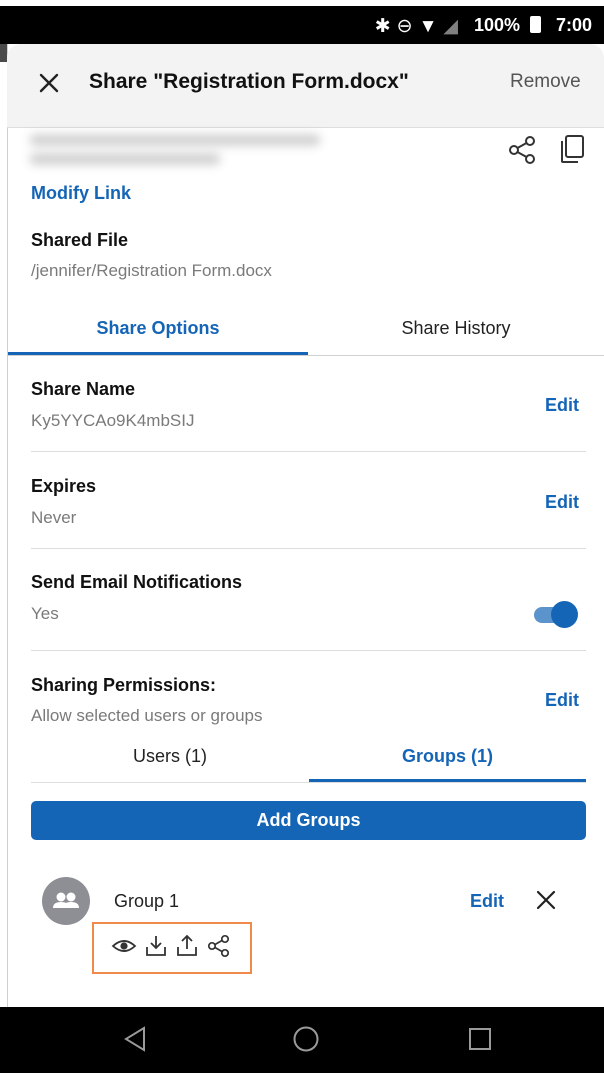 Image resolution: width=604 pixels, height=1073 pixels. What do you see at coordinates (54, 517) in the screenshot?
I see `expires-value: Never` at bounding box center [54, 517].